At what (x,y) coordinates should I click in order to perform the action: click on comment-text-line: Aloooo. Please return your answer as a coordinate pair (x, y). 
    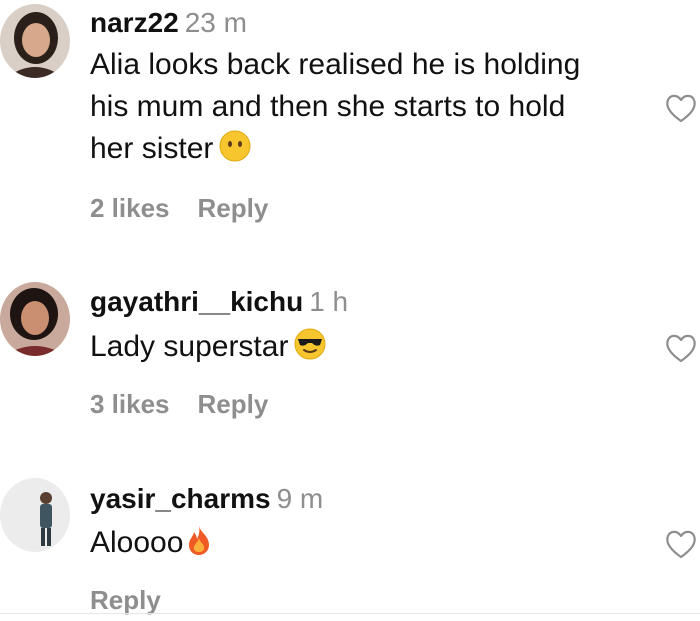
    Looking at the image, I should click on (370, 543).